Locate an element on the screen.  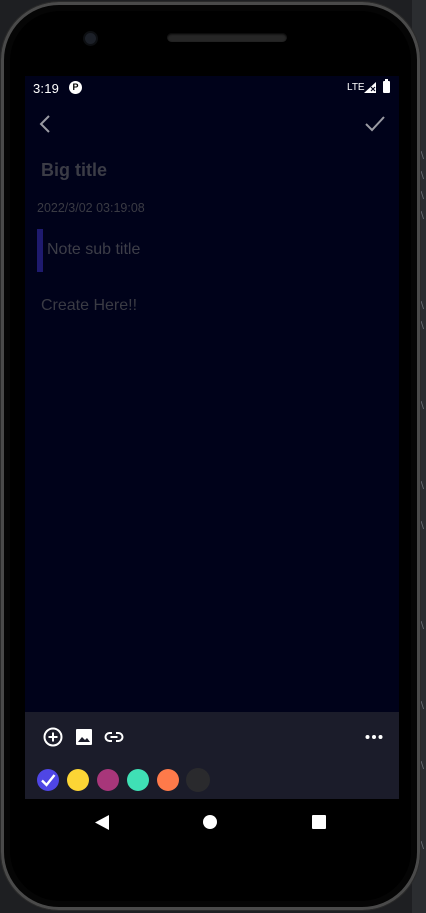
back-triangle-icon is located at coordinates (102, 822).